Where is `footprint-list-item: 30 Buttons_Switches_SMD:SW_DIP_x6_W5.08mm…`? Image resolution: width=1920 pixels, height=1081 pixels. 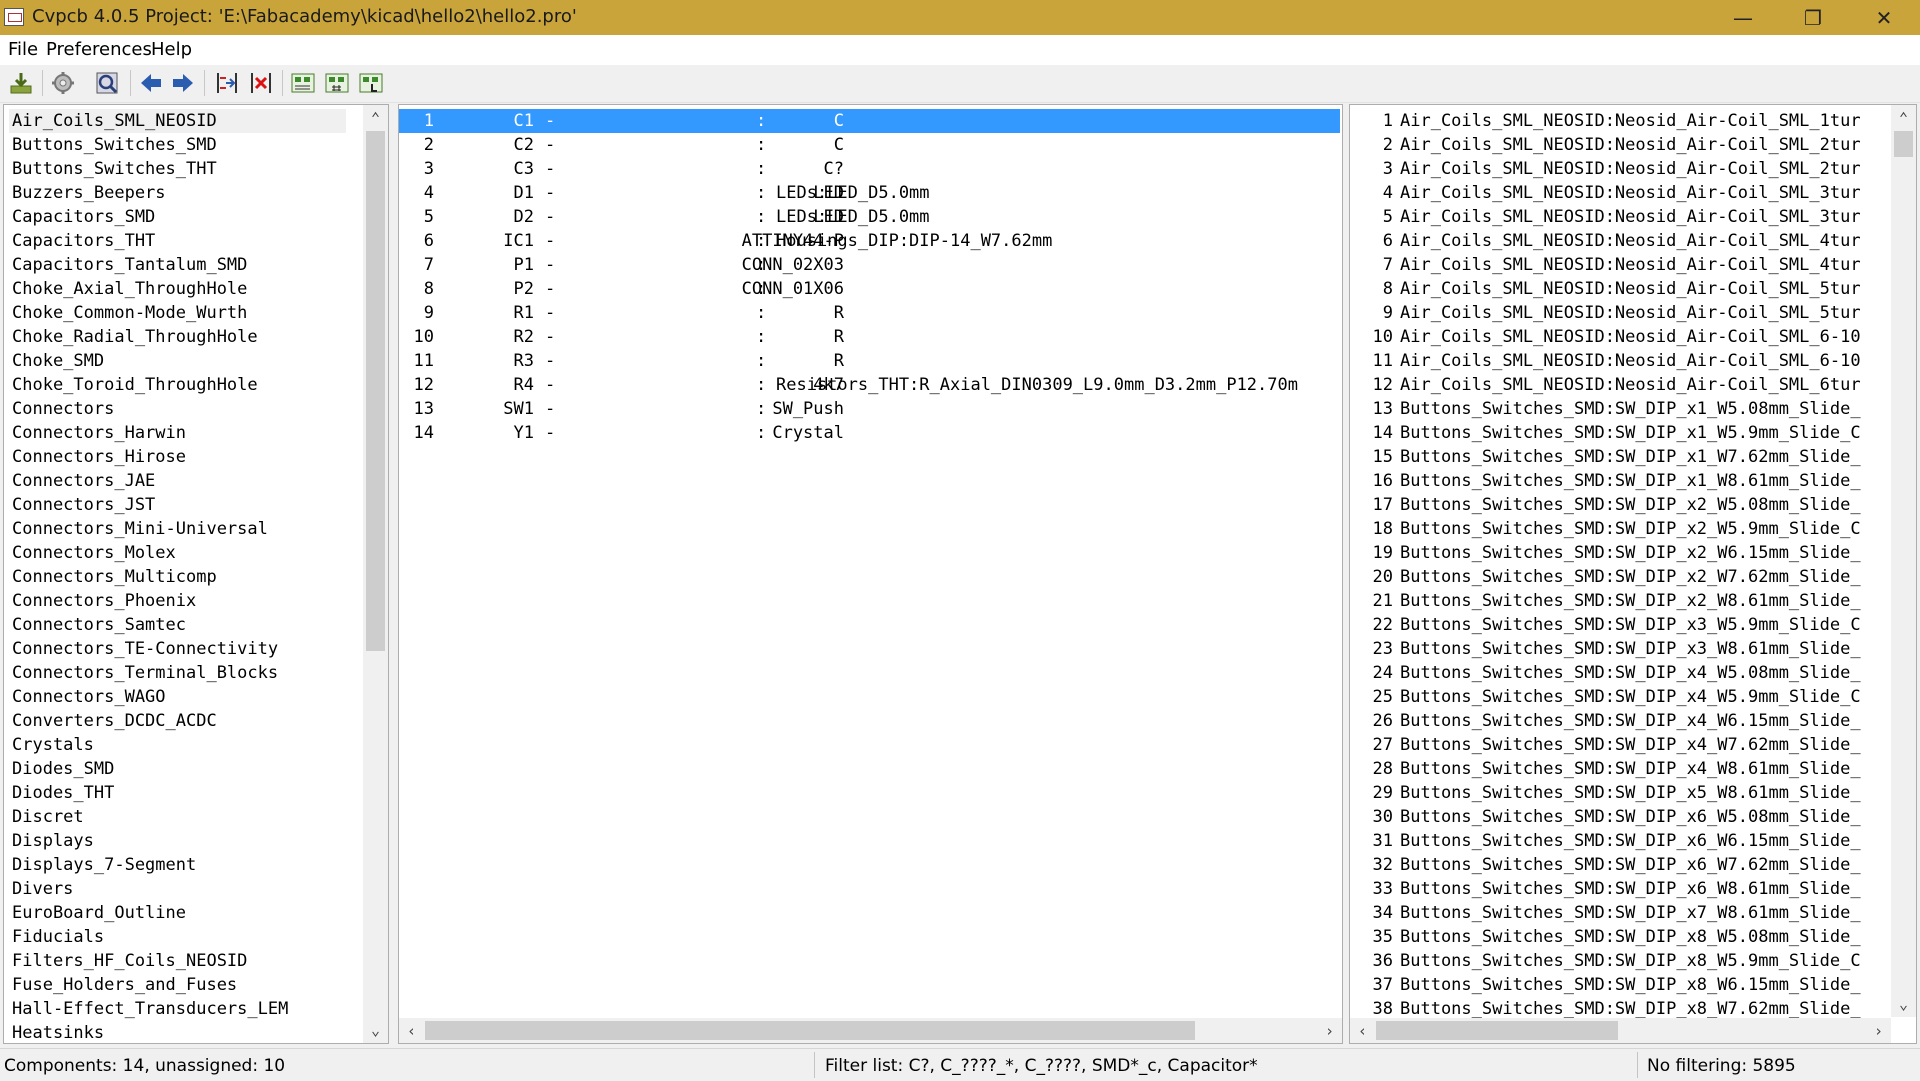 footprint-list-item: 30 Buttons_Switches_SMD:SW_DIP_x6_W5.08mm… is located at coordinates (1620, 817).